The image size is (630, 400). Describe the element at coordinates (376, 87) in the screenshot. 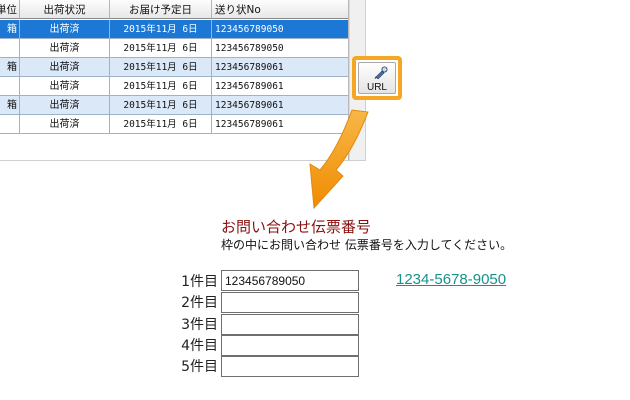

I see `url-button-label: URL` at that location.